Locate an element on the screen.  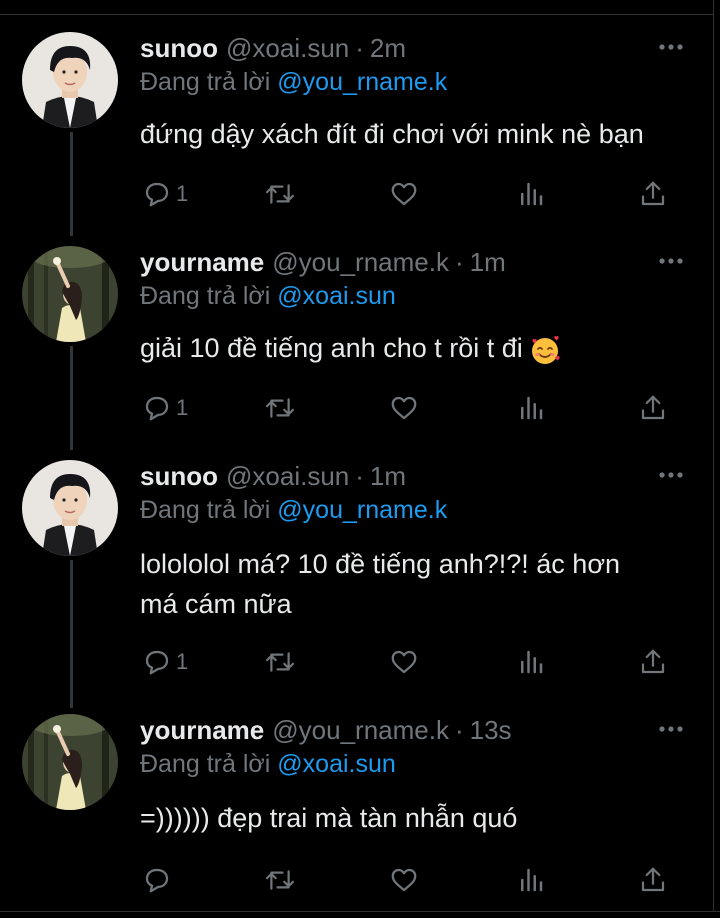
tweet-text-content: giải 10 đề tiếng anh cho t rồi t đi is located at coordinates (331, 348).